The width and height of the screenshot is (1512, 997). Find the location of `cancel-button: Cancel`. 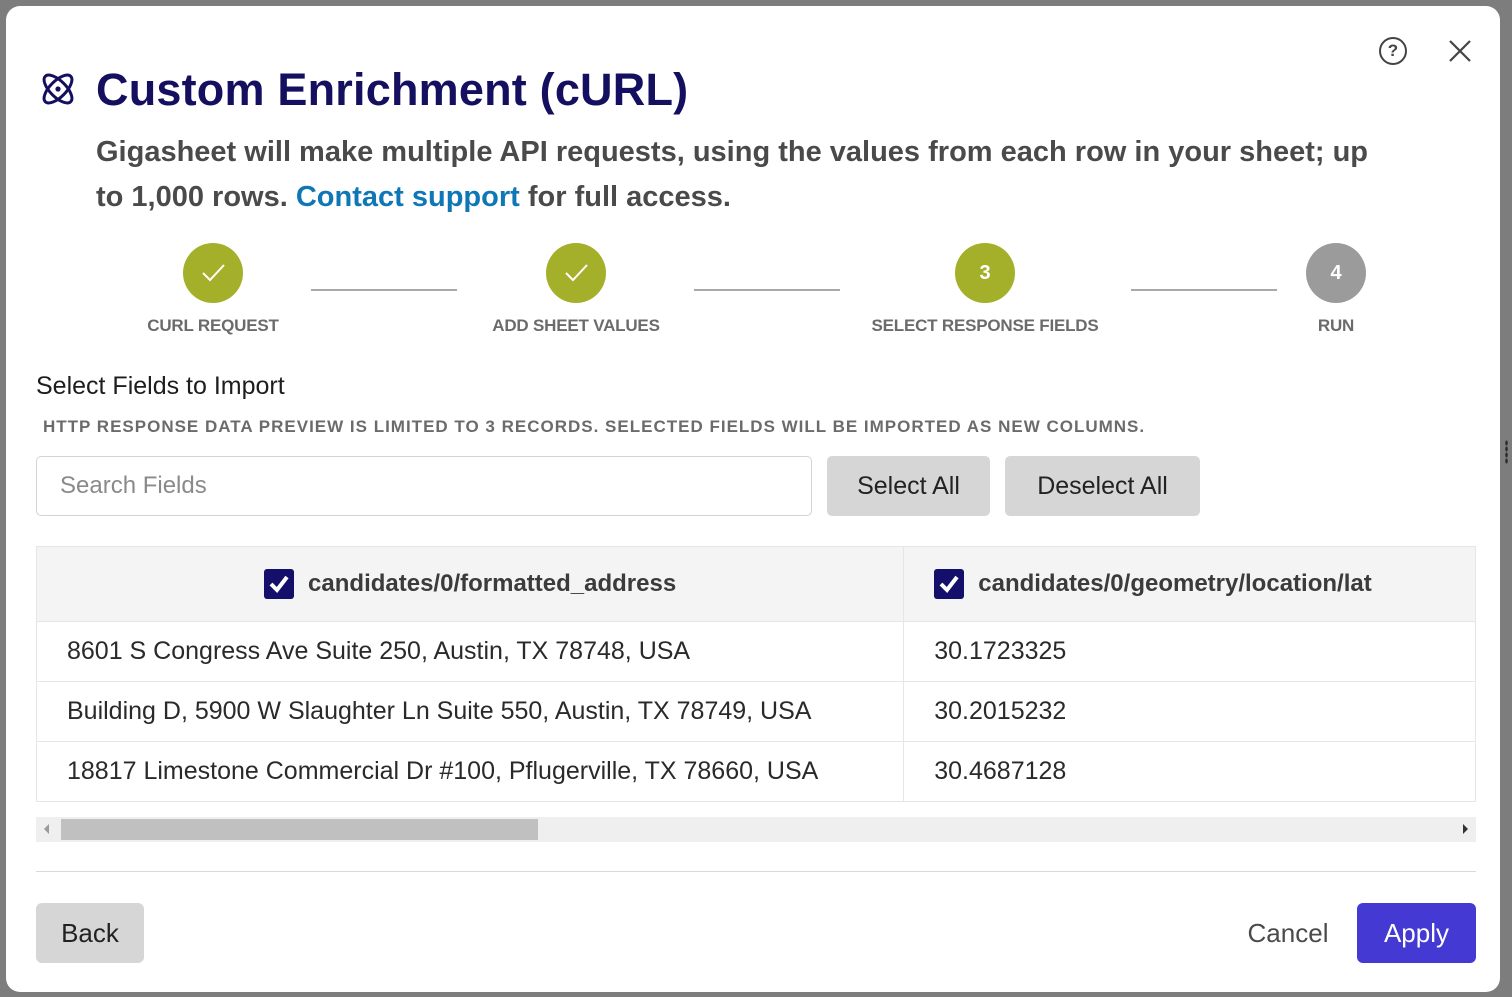

cancel-button: Cancel is located at coordinates (1288, 933).